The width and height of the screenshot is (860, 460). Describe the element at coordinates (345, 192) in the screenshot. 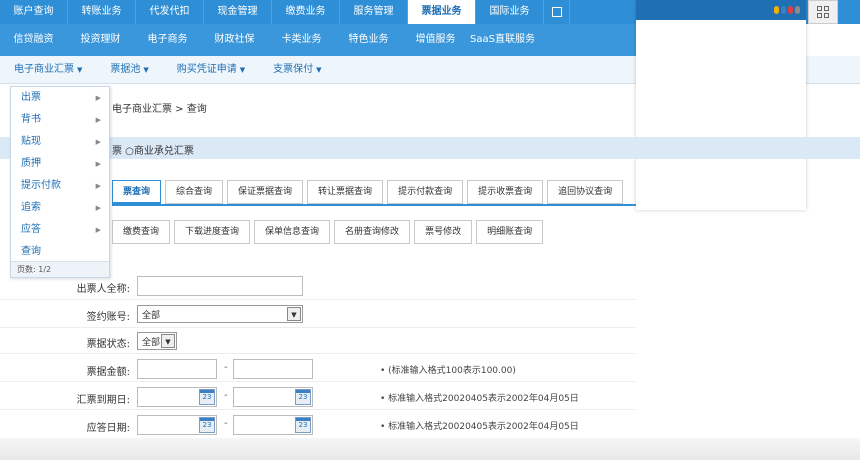

I see `query-tab: 转让票据查询` at that location.